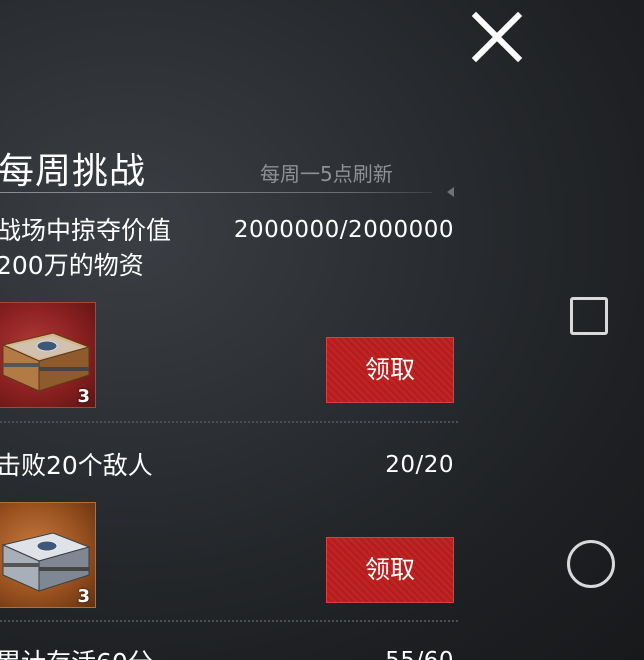  Describe the element at coordinates (326, 174) in the screenshot. I see `refresh-note: 每周一5点刷新` at that location.